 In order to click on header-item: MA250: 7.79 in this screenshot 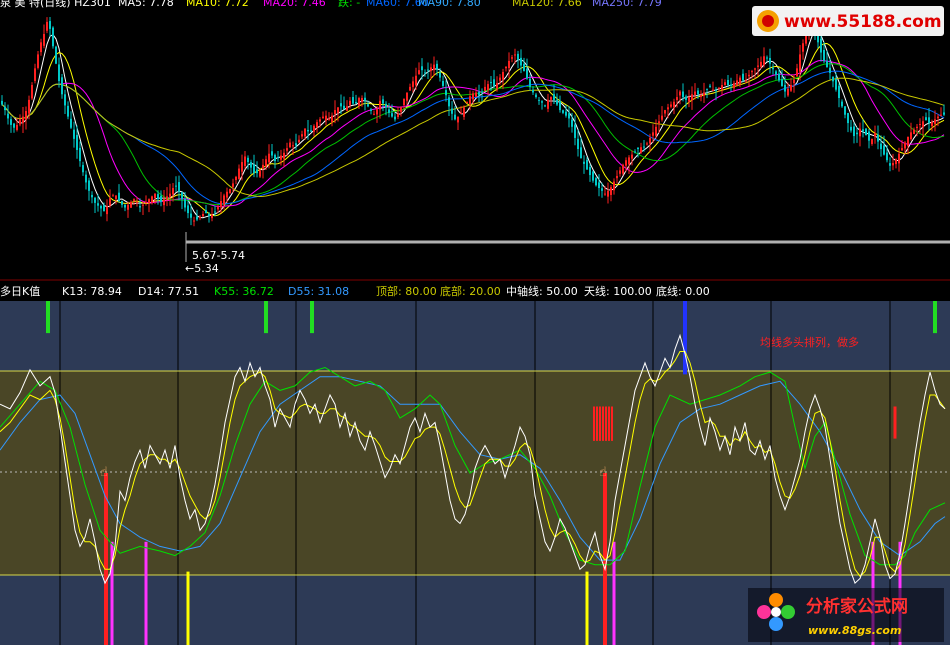, I will do `click(627, 4)`.